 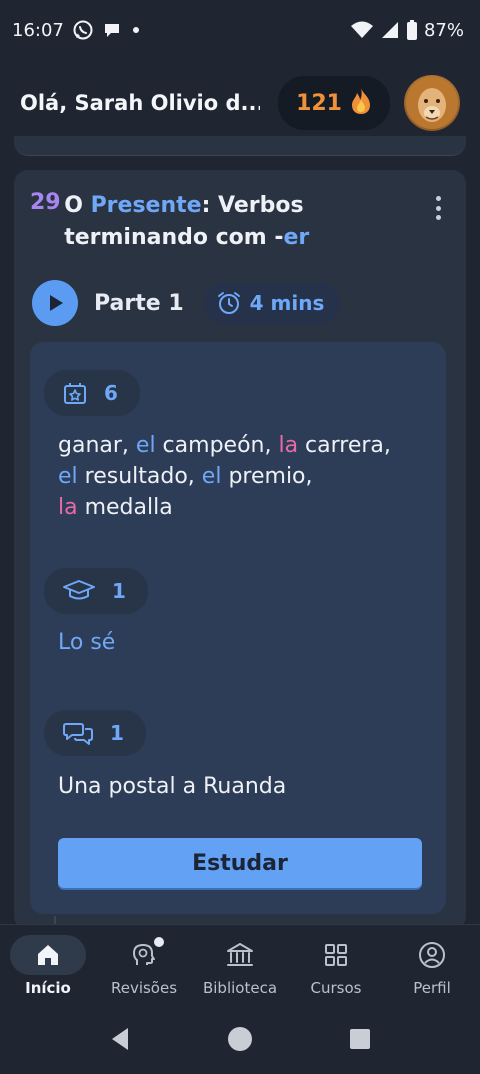 I want to click on dialog-item: Una postal a Ruanda, so click(x=172, y=786).